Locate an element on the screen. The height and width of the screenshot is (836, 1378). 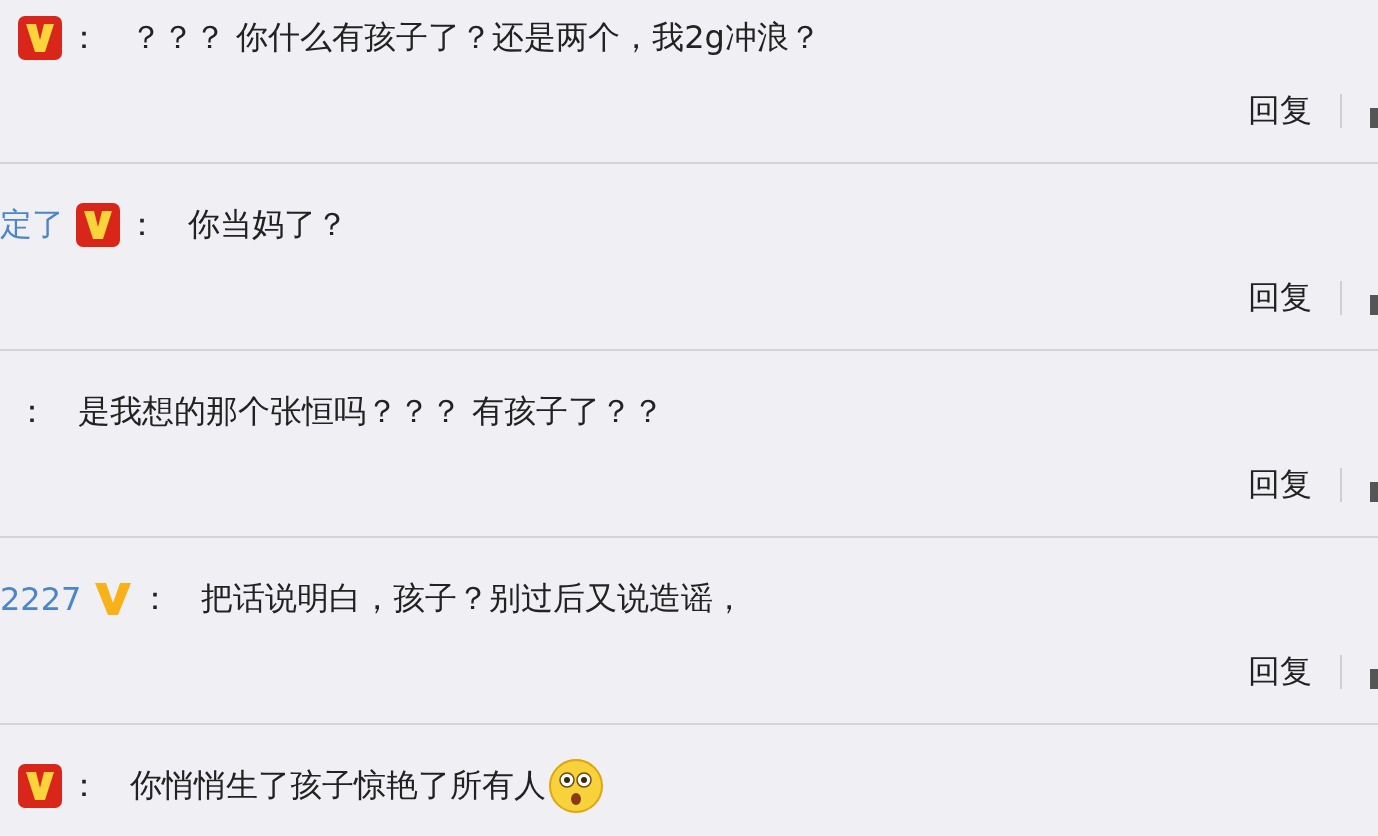
comment-text: 你当妈了？ is located at coordinates (268, 224).